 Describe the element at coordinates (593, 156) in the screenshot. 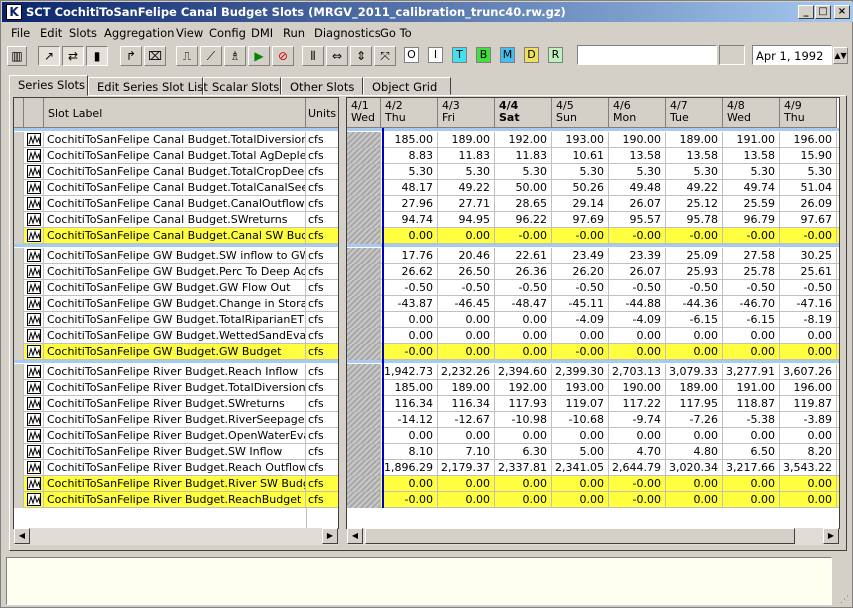

I see `table-row: 8.83 11.83 11.83 10.61 13.58 13.58 13.58 15.90` at that location.